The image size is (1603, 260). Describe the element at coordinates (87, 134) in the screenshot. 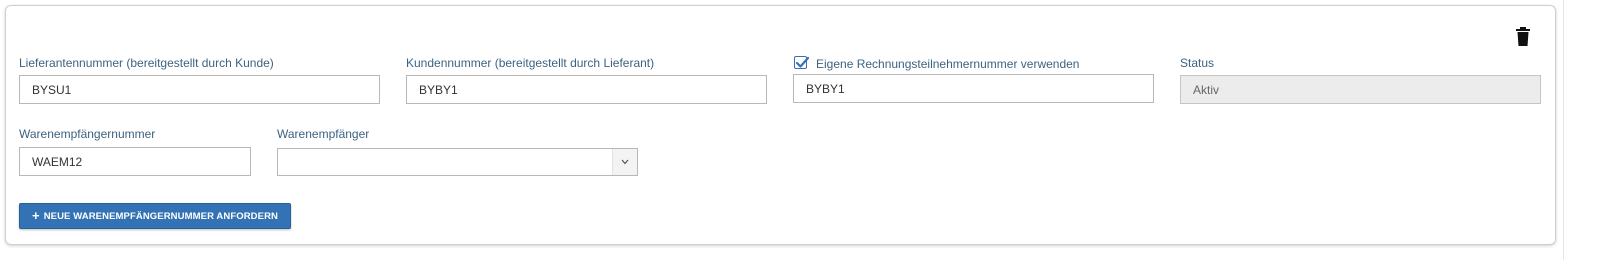

I see `goods-recipient-number-label: Warenempfängernummer` at that location.